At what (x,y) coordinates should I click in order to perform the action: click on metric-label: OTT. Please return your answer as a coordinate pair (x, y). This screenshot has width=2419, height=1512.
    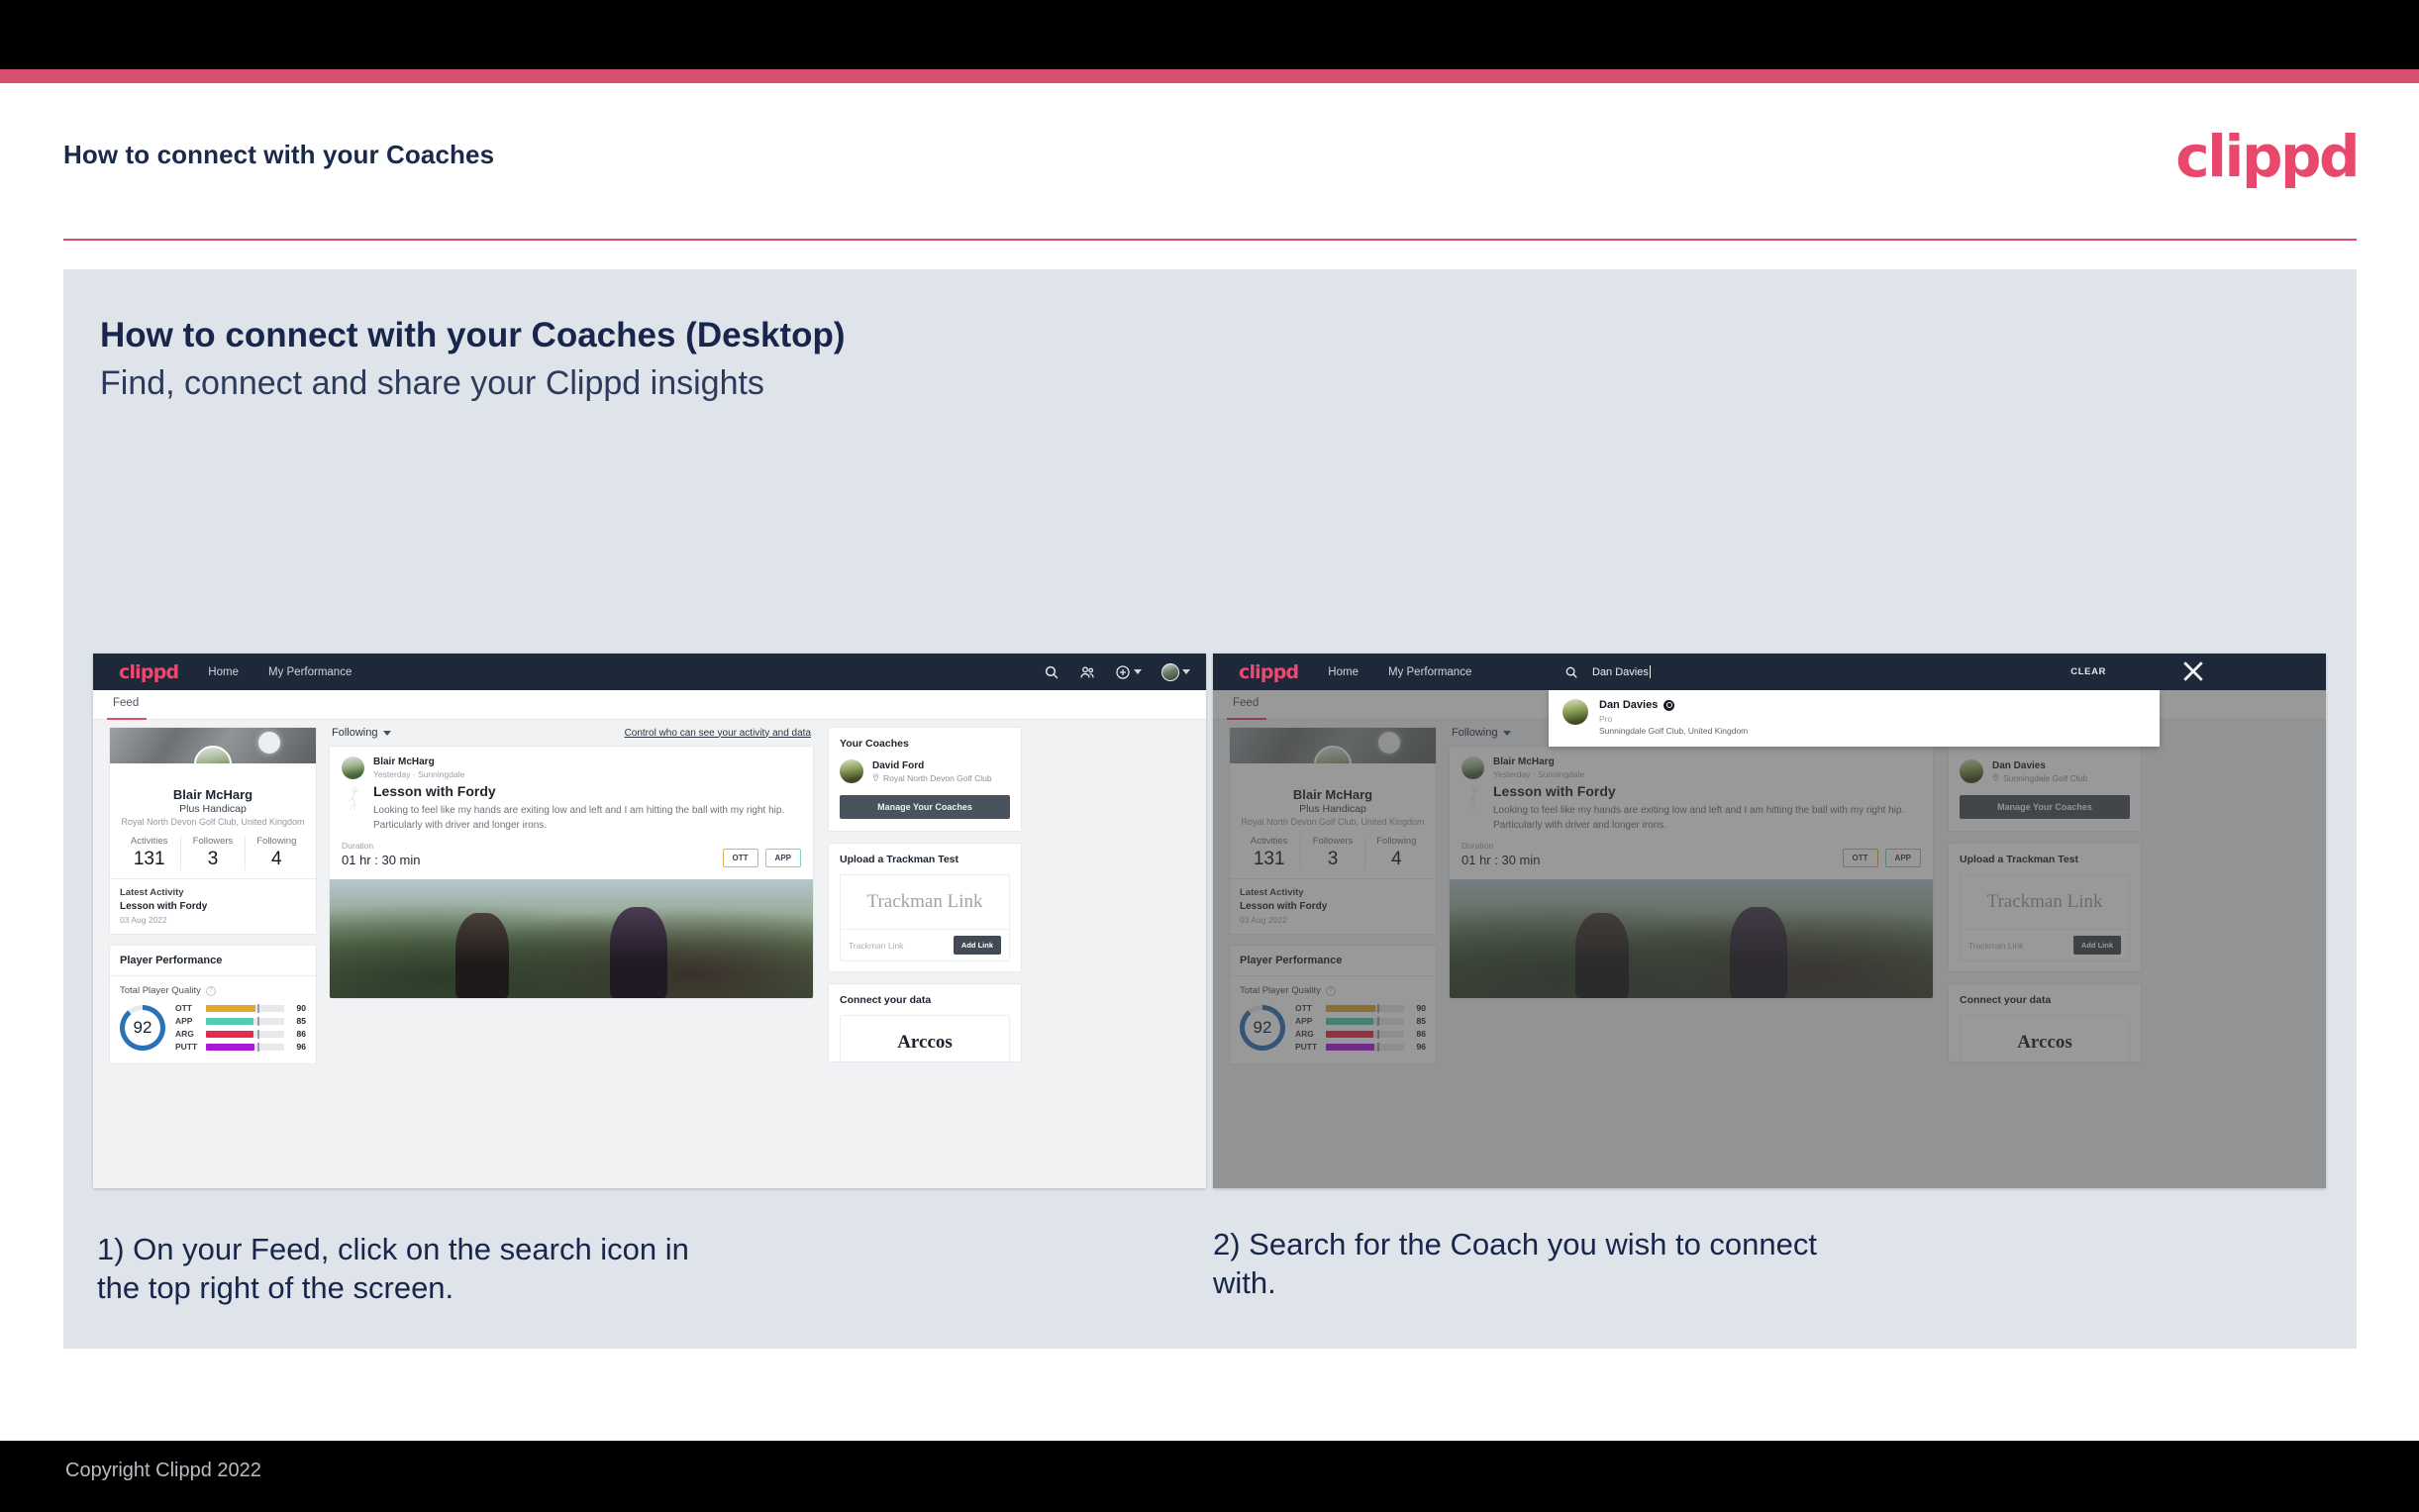
    Looking at the image, I should click on (183, 1008).